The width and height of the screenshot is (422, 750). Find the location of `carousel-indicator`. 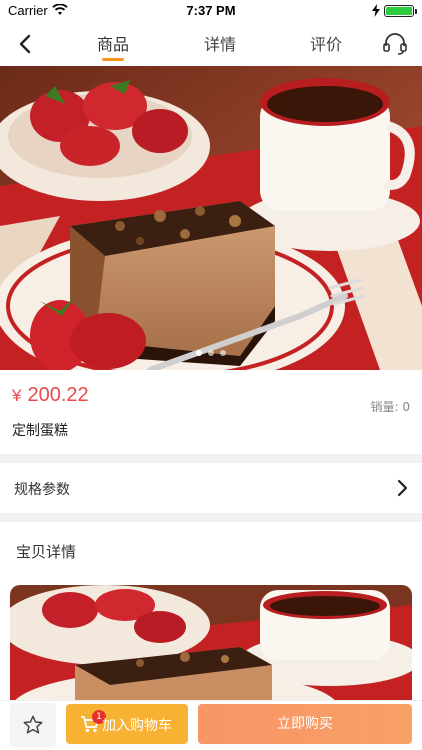

carousel-indicator is located at coordinates (211, 350).